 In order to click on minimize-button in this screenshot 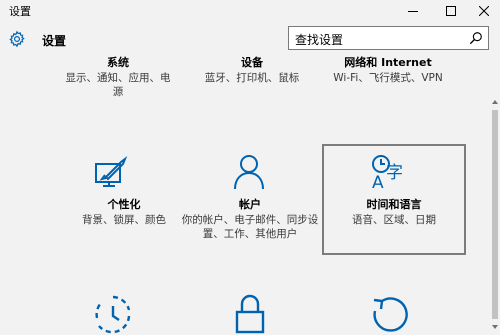, I will do `click(413, 11)`.